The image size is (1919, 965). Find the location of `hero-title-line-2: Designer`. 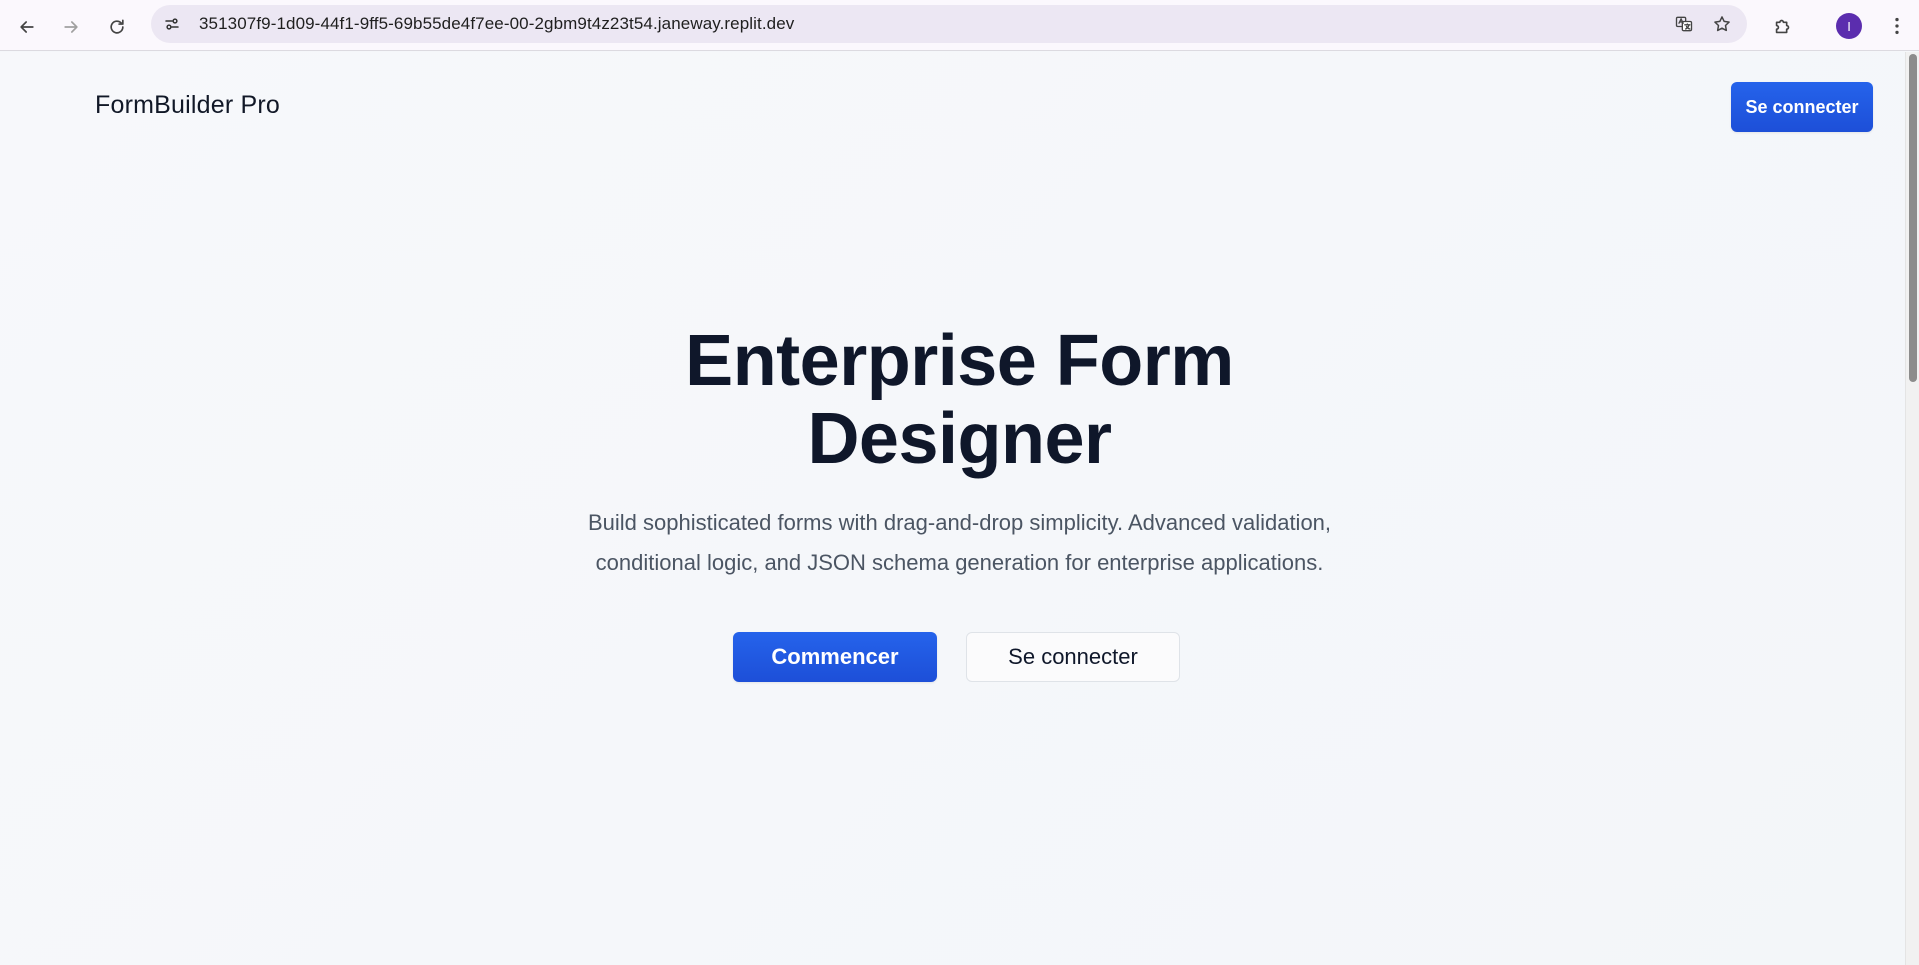

hero-title-line-2: Designer is located at coordinates (959, 439).